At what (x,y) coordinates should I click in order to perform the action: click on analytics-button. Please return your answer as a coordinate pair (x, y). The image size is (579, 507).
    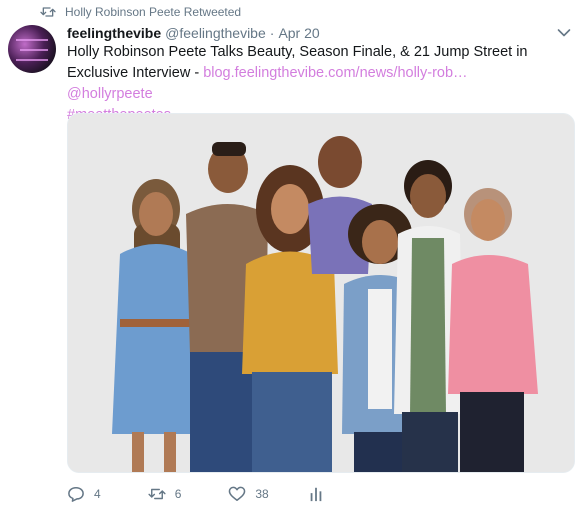
    Looking at the image, I should click on (316, 494).